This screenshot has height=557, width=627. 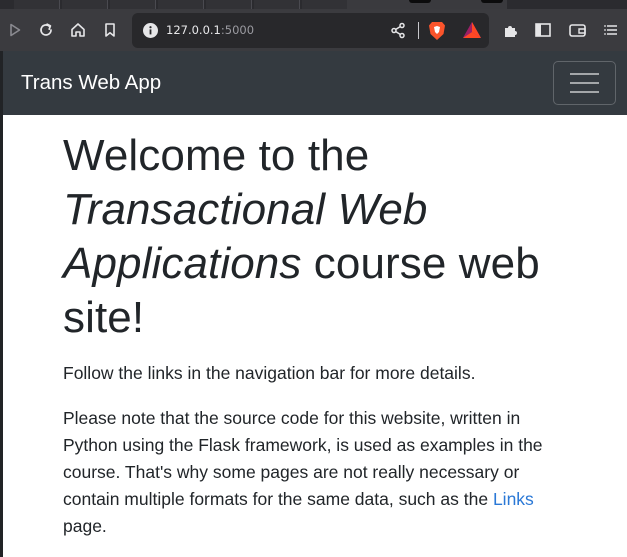 I want to click on share-icon, so click(x=398, y=33).